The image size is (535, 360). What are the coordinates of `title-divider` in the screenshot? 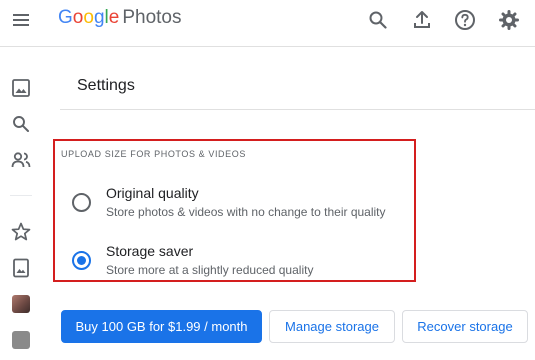 It's located at (297, 109).